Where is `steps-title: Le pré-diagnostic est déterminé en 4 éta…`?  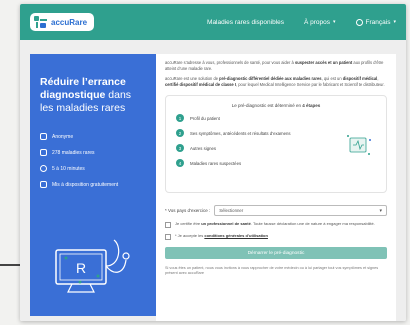 steps-title: Le pré-diagnostic est déterminé en 4 éta… is located at coordinates (276, 105).